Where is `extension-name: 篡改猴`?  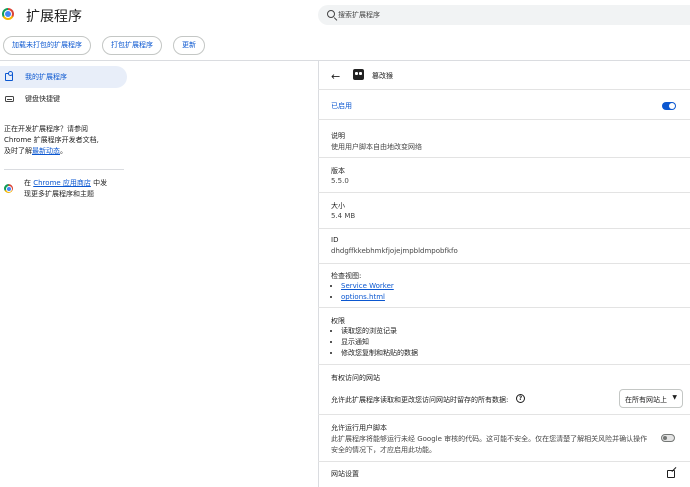 extension-name: 篡改猴 is located at coordinates (382, 76).